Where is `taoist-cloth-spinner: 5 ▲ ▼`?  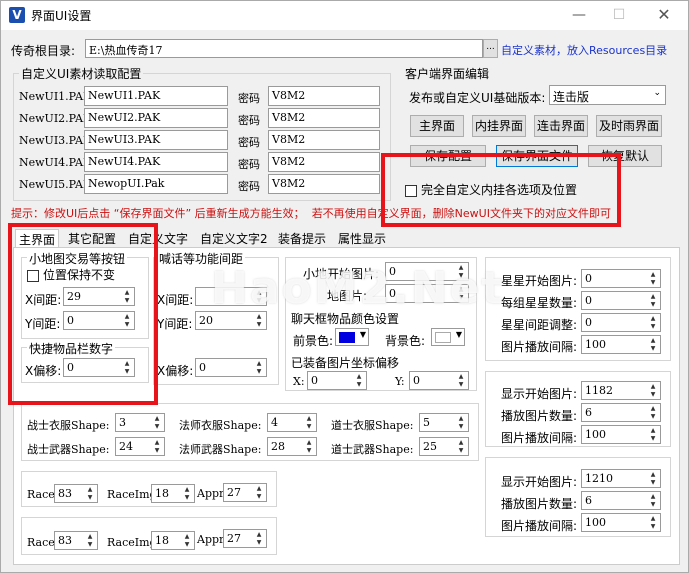 taoist-cloth-spinner: 5 ▲ ▼ is located at coordinates (444, 422).